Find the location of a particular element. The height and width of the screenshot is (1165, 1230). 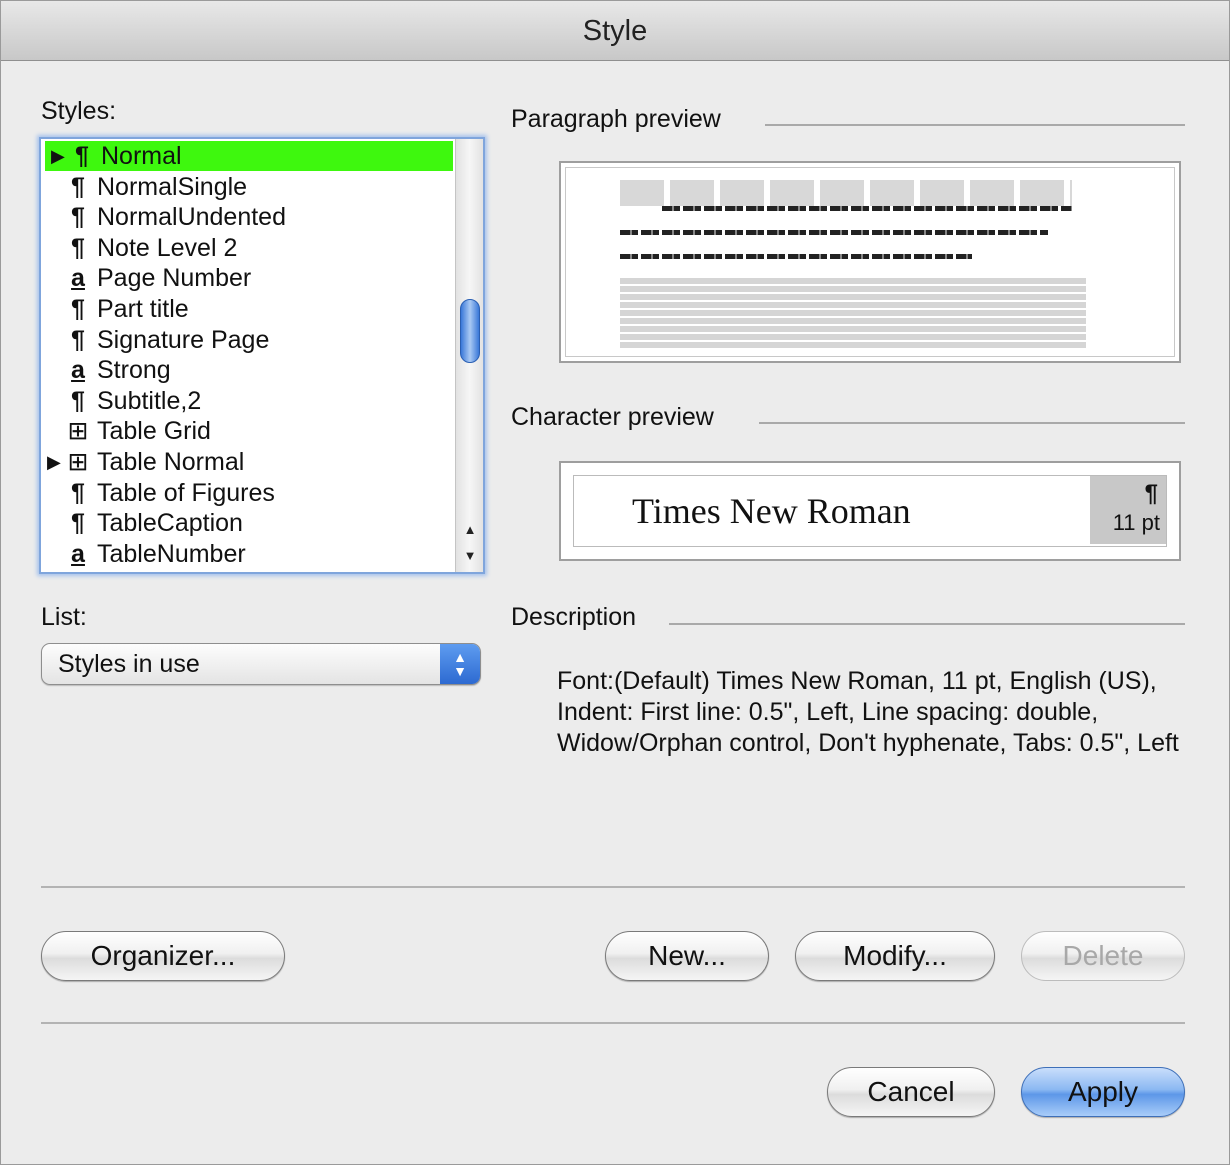

select-stepper-icon: ▲ ▼ is located at coordinates (460, 664).